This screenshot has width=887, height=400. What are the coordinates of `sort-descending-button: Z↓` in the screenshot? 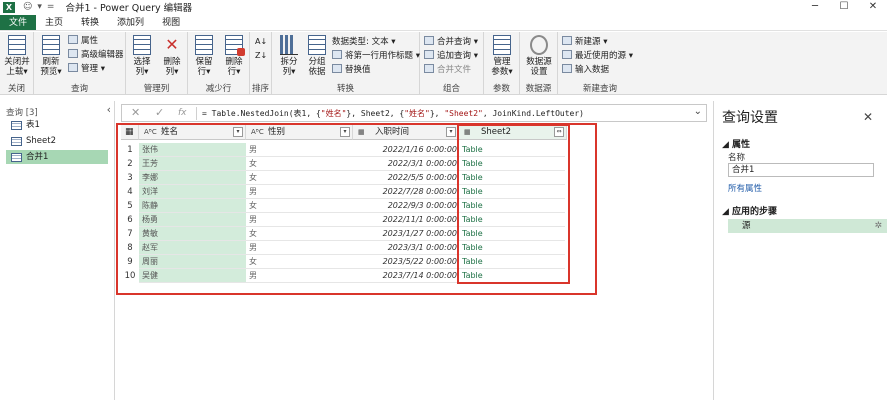 It's located at (261, 55).